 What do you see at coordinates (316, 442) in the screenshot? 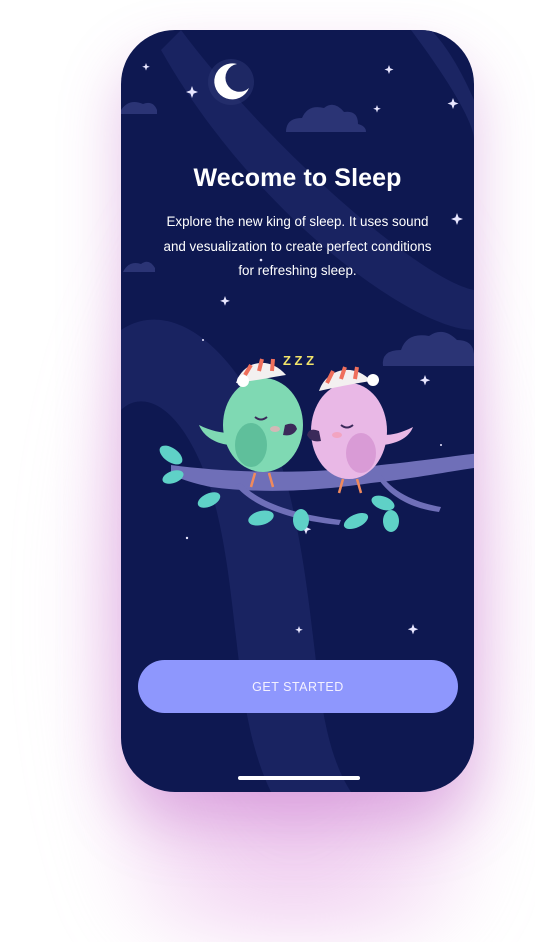
I see `sleeping-birds-illustration: Z Z Z` at bounding box center [316, 442].